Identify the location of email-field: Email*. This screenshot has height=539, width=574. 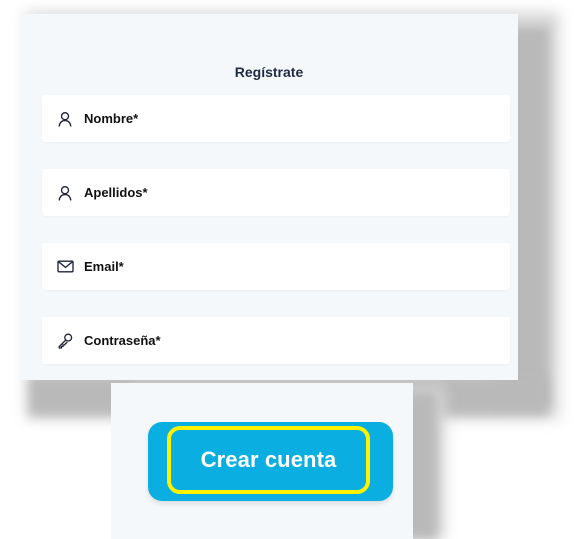
(276, 266).